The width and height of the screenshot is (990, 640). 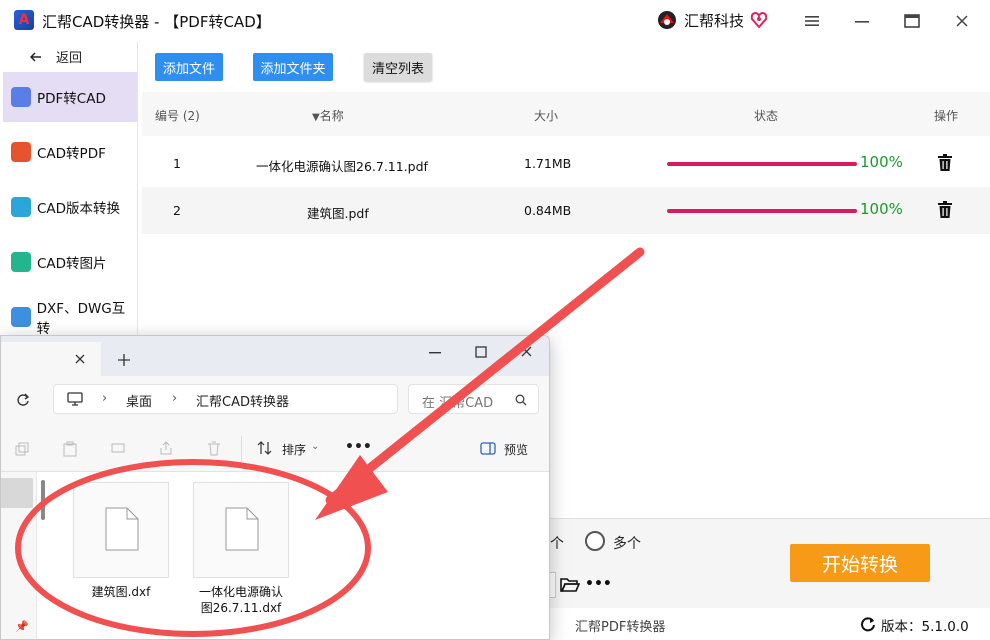 What do you see at coordinates (481, 352) in the screenshot?
I see `explorer-maximize-icon` at bounding box center [481, 352].